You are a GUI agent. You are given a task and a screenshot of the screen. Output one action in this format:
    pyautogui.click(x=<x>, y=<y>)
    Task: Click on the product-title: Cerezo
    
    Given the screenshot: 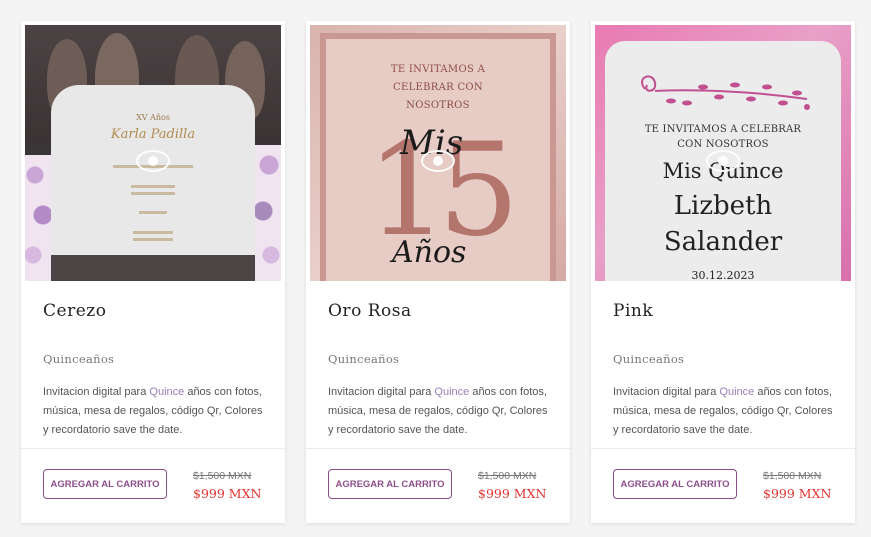 What is the action you would take?
    pyautogui.click(x=74, y=311)
    